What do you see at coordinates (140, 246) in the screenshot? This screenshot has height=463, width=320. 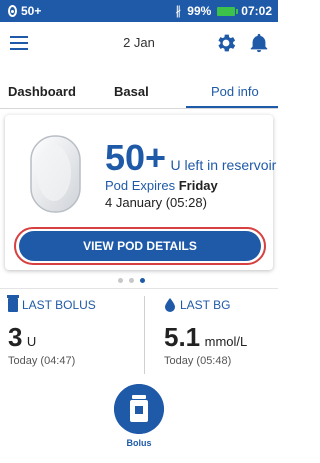 I see `view-pod-details-button: VIEW POD DETAILS` at bounding box center [140, 246].